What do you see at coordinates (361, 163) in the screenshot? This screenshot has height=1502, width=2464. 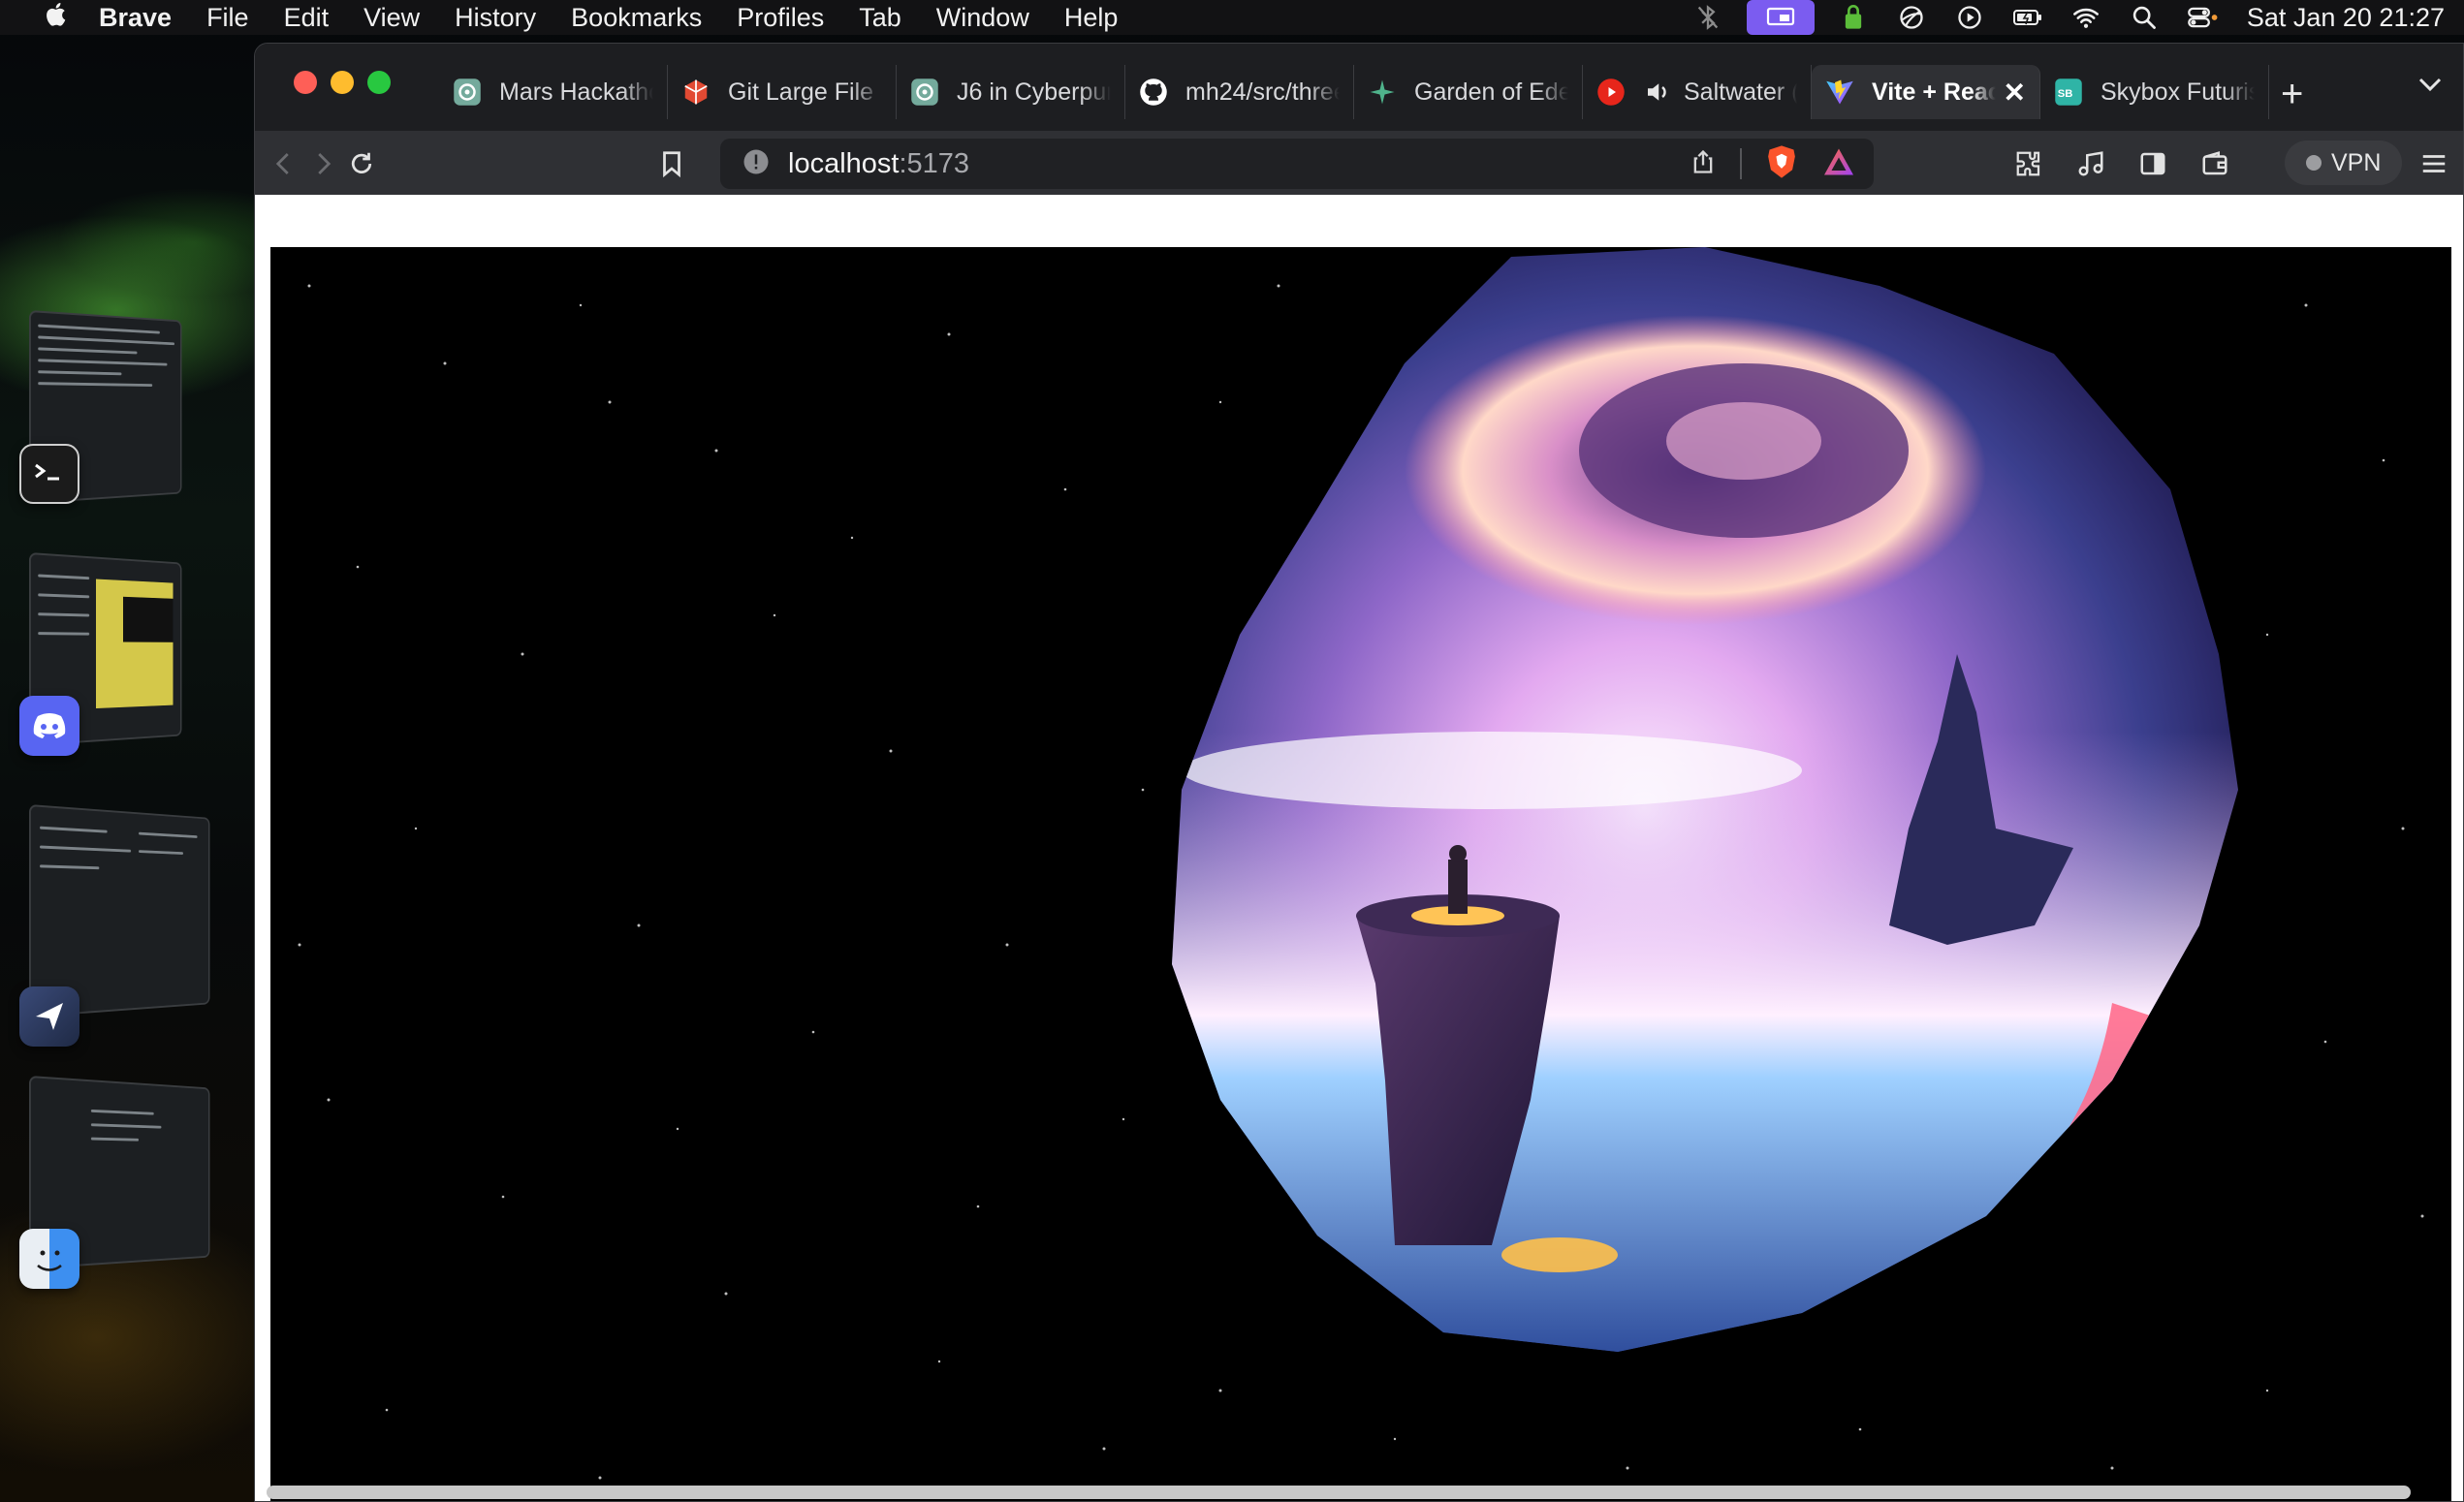 I see `reload-icon` at bounding box center [361, 163].